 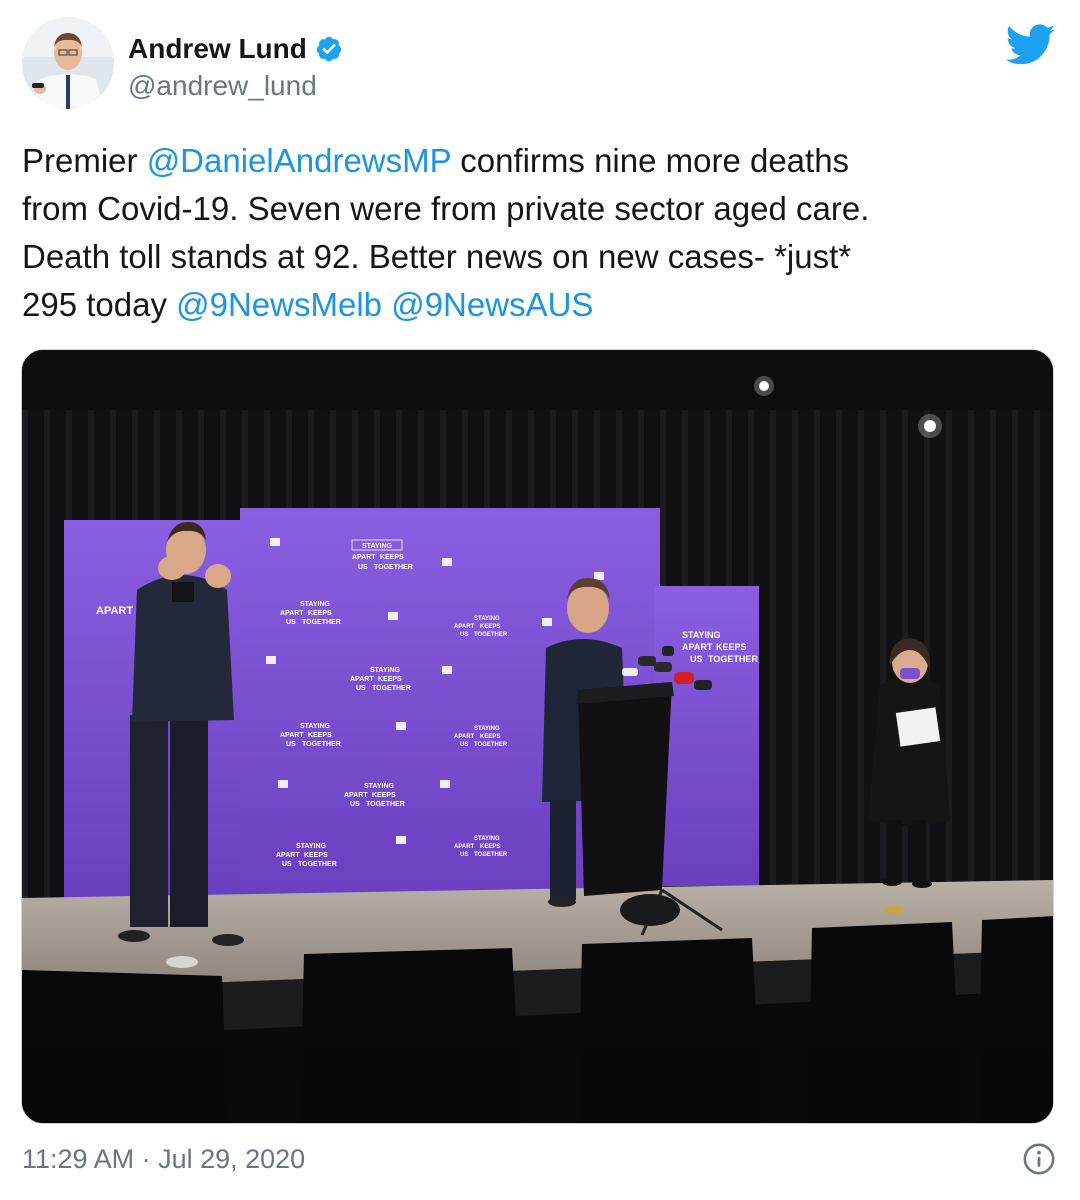 I want to click on mention-link: @DanielAndrewsMP, so click(x=299, y=160).